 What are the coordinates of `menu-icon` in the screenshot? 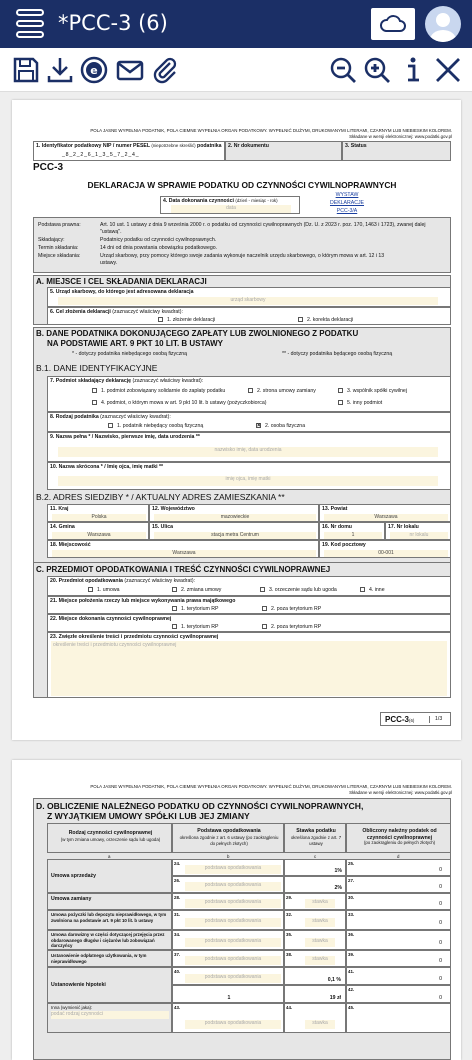 It's located at (30, 24).